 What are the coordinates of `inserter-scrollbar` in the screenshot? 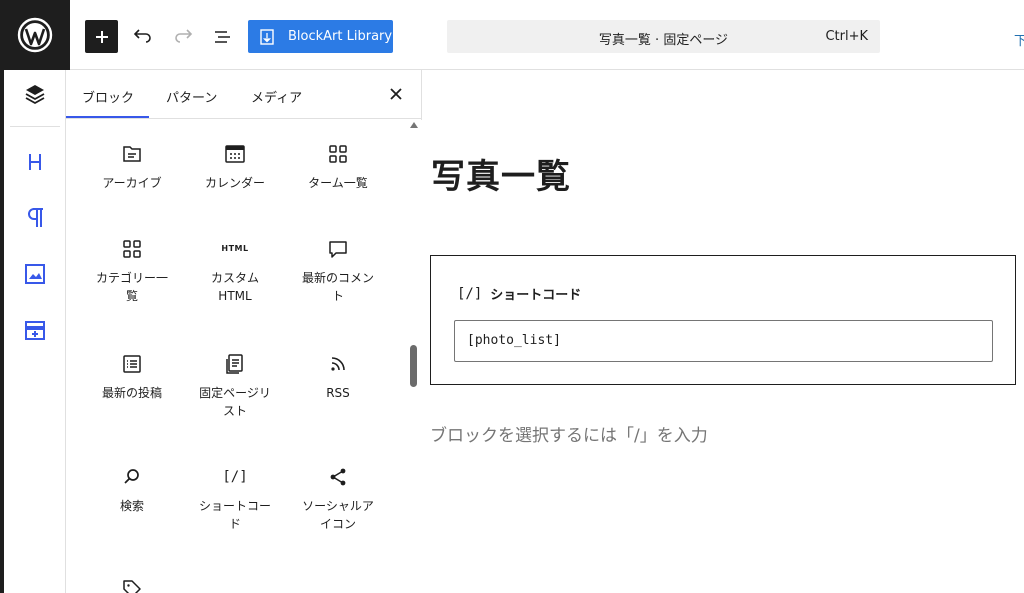 It's located at (414, 356).